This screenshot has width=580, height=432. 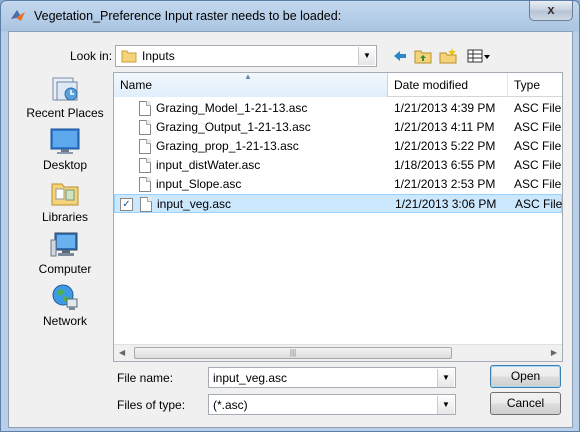 I want to click on computer-icon, so click(x=64, y=244).